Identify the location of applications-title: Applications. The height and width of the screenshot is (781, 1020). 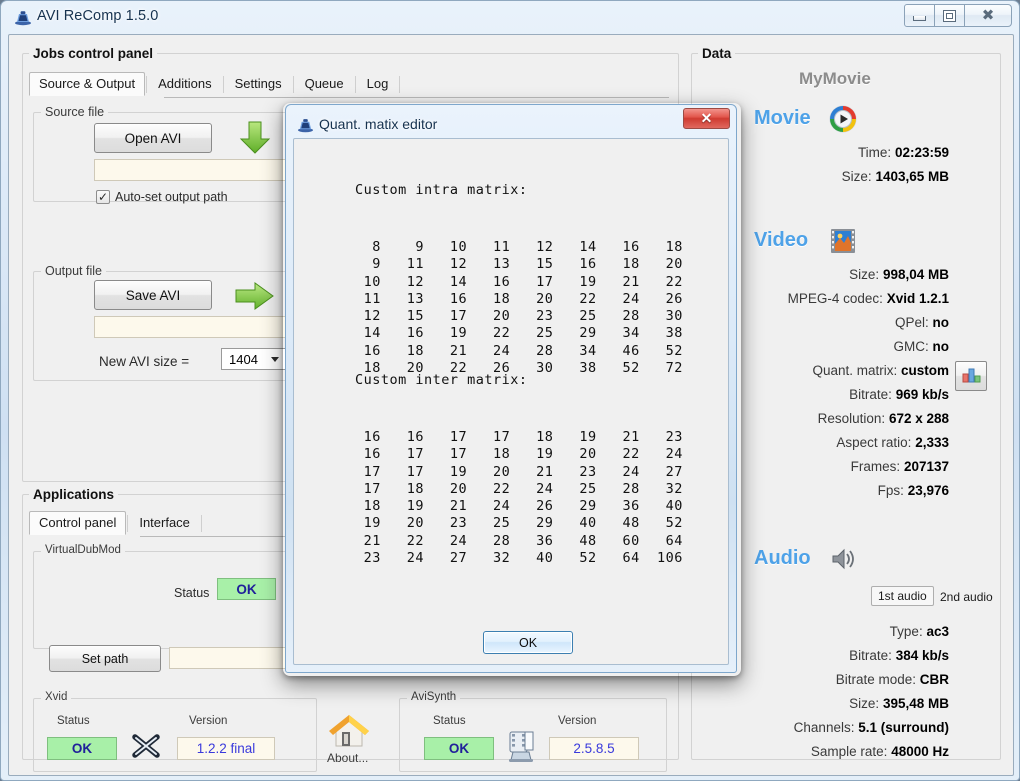
(74, 494).